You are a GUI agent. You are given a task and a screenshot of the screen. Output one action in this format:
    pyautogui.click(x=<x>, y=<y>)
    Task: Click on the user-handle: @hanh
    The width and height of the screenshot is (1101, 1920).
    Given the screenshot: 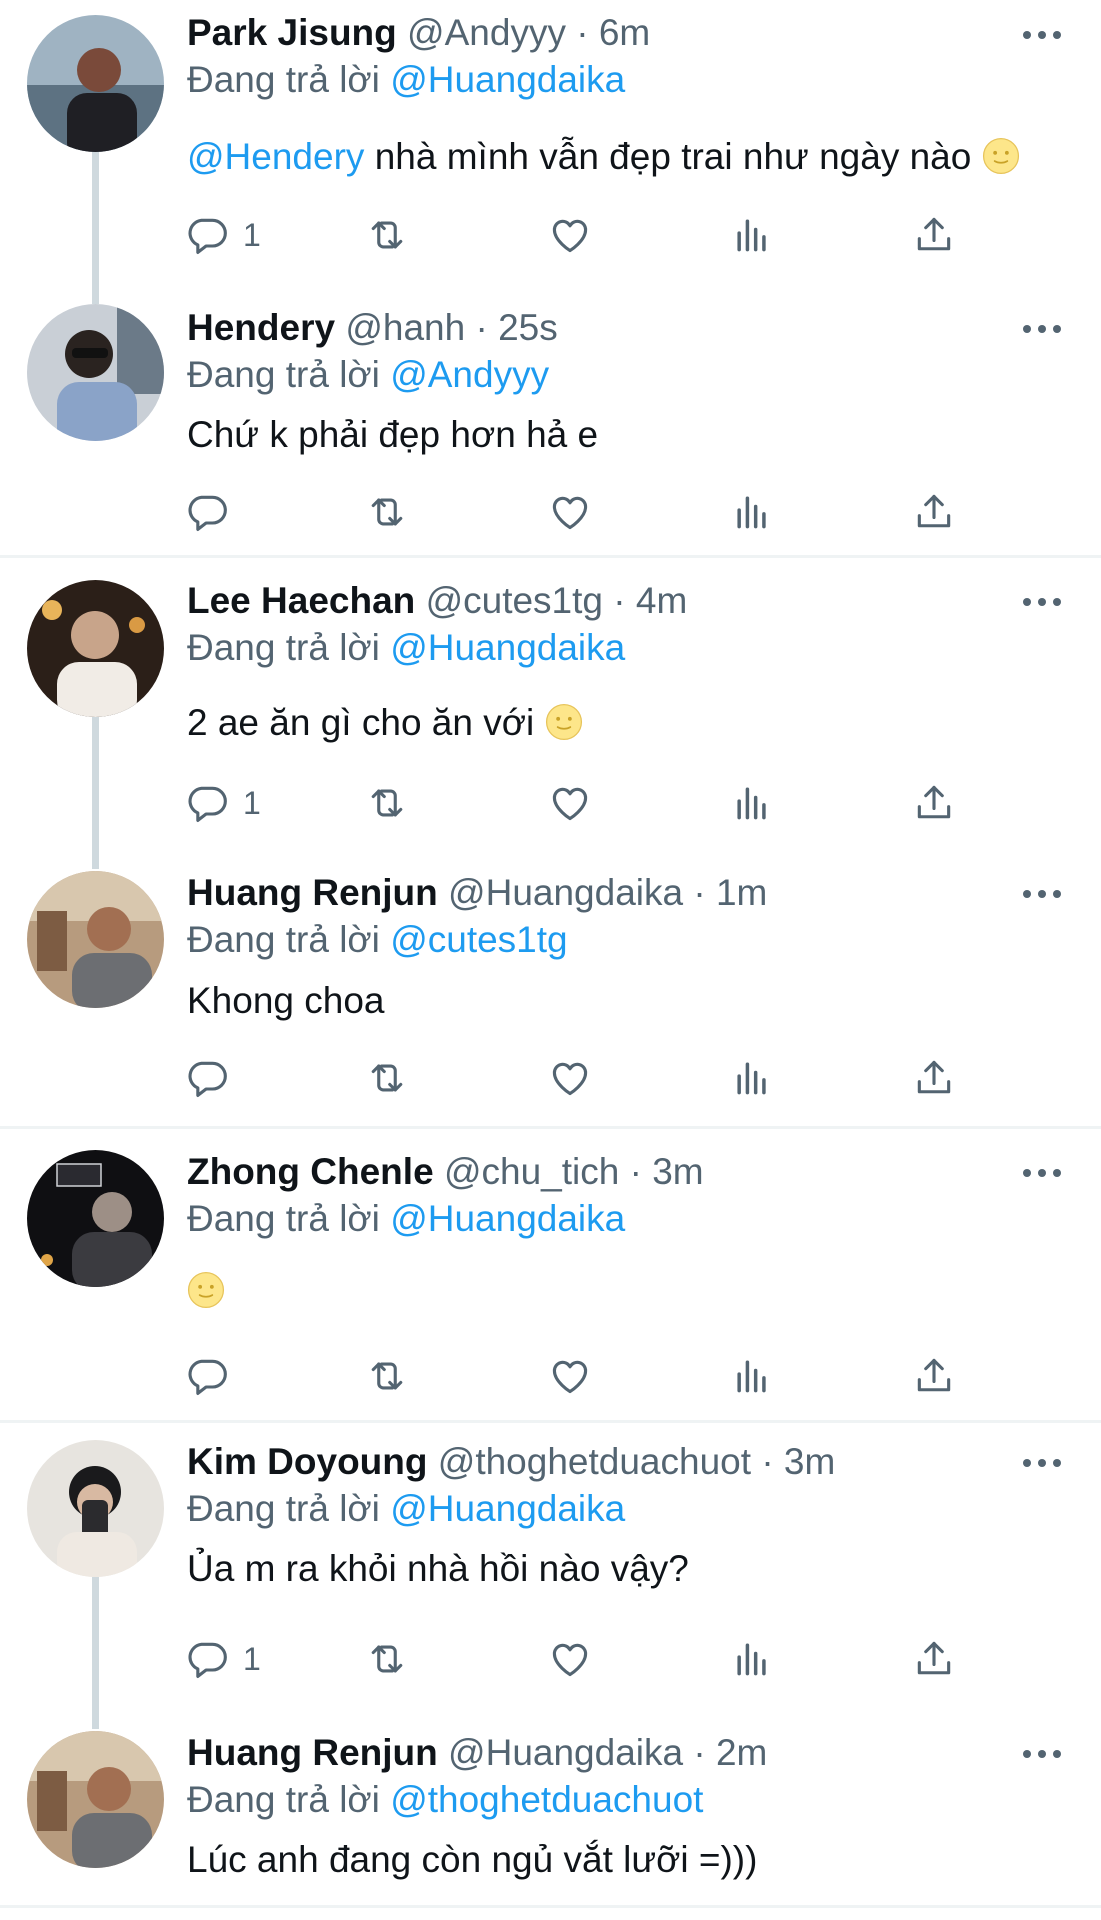 What is the action you would take?
    pyautogui.click(x=405, y=327)
    